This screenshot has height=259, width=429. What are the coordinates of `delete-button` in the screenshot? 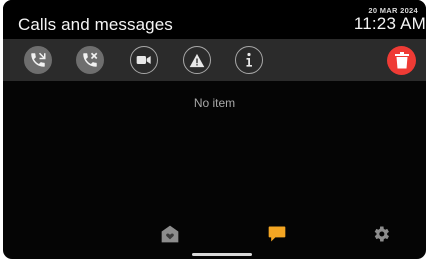 It's located at (401, 60).